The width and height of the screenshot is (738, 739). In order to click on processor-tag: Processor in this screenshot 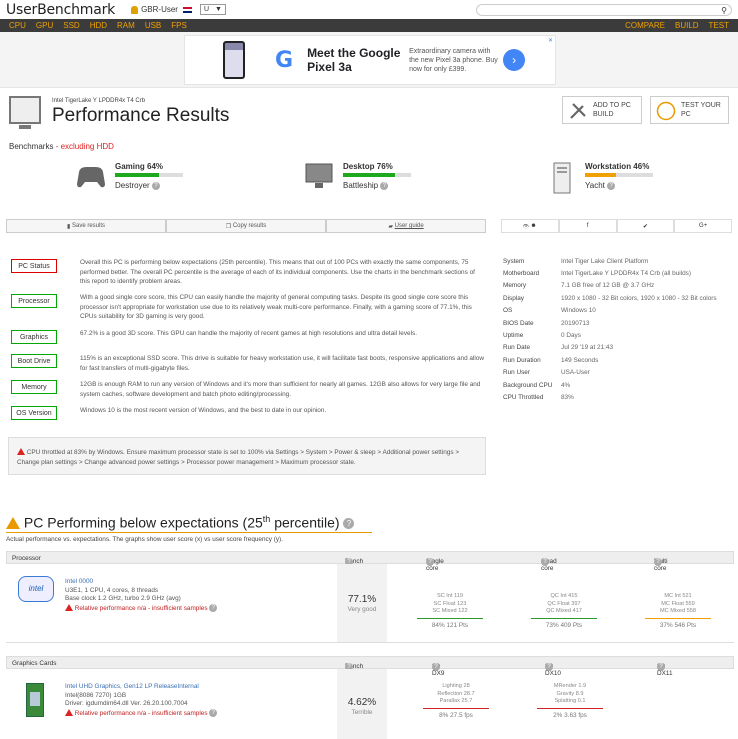, I will do `click(34, 301)`.